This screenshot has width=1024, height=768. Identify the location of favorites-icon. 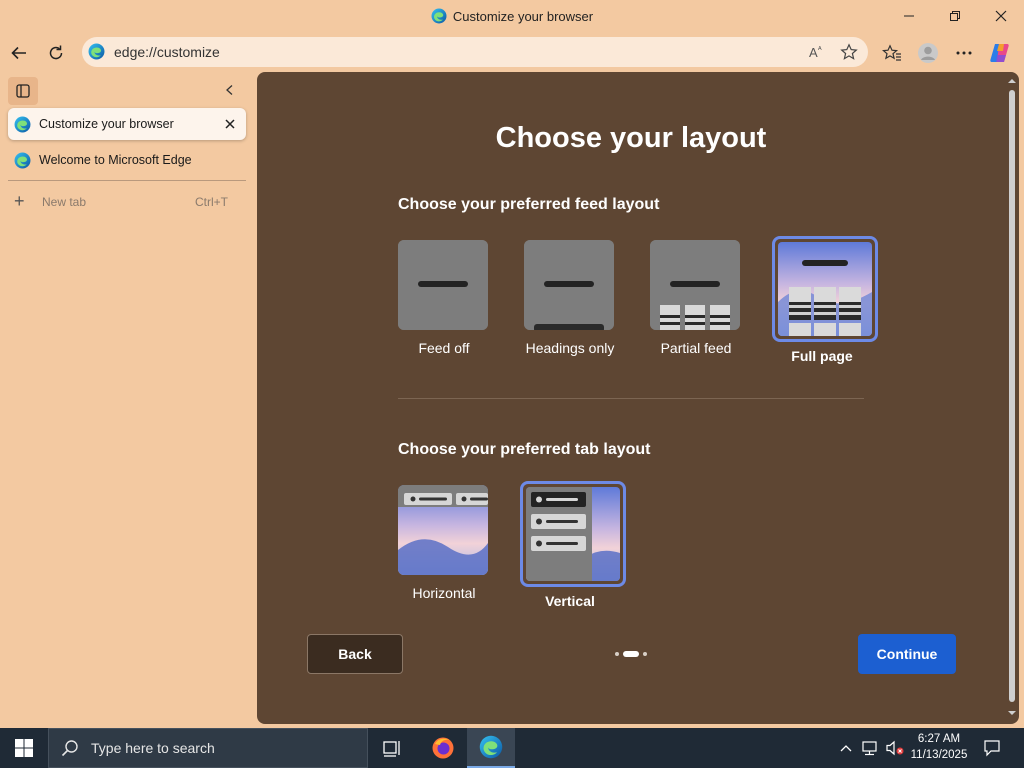
(891, 52).